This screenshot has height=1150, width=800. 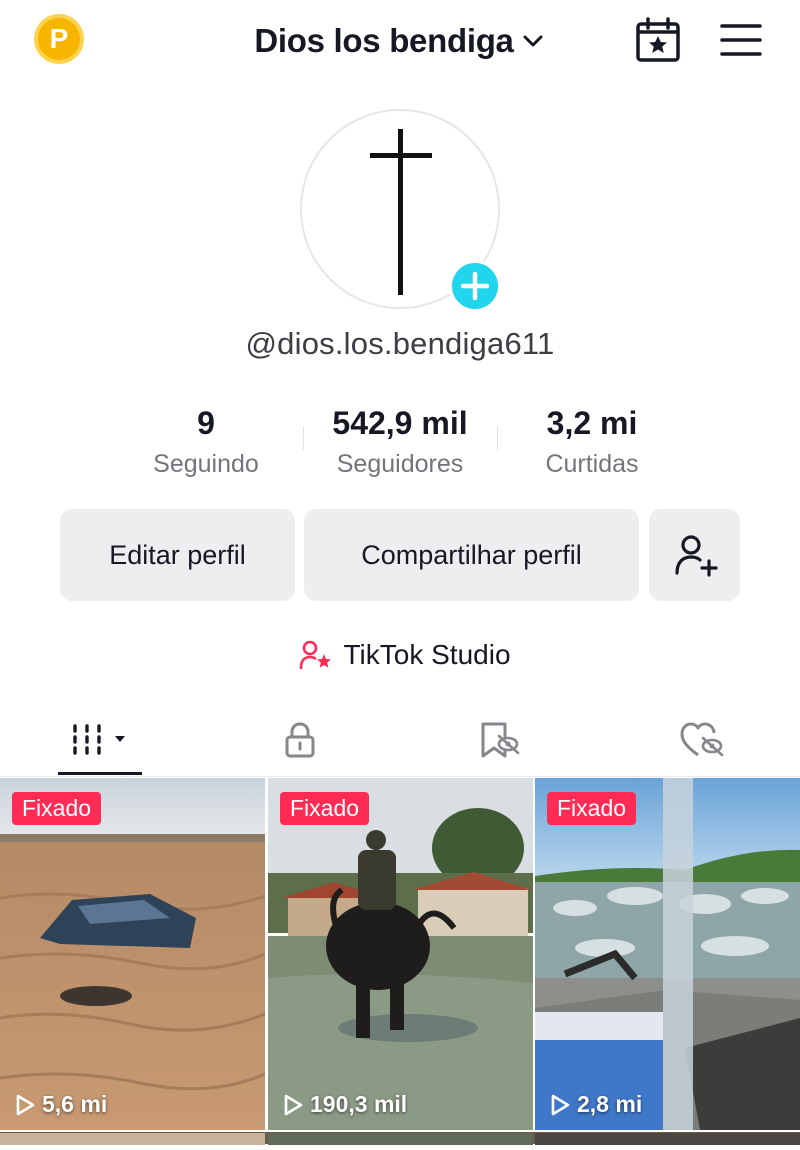 I want to click on stat-value: 3,2 mi, so click(x=592, y=423).